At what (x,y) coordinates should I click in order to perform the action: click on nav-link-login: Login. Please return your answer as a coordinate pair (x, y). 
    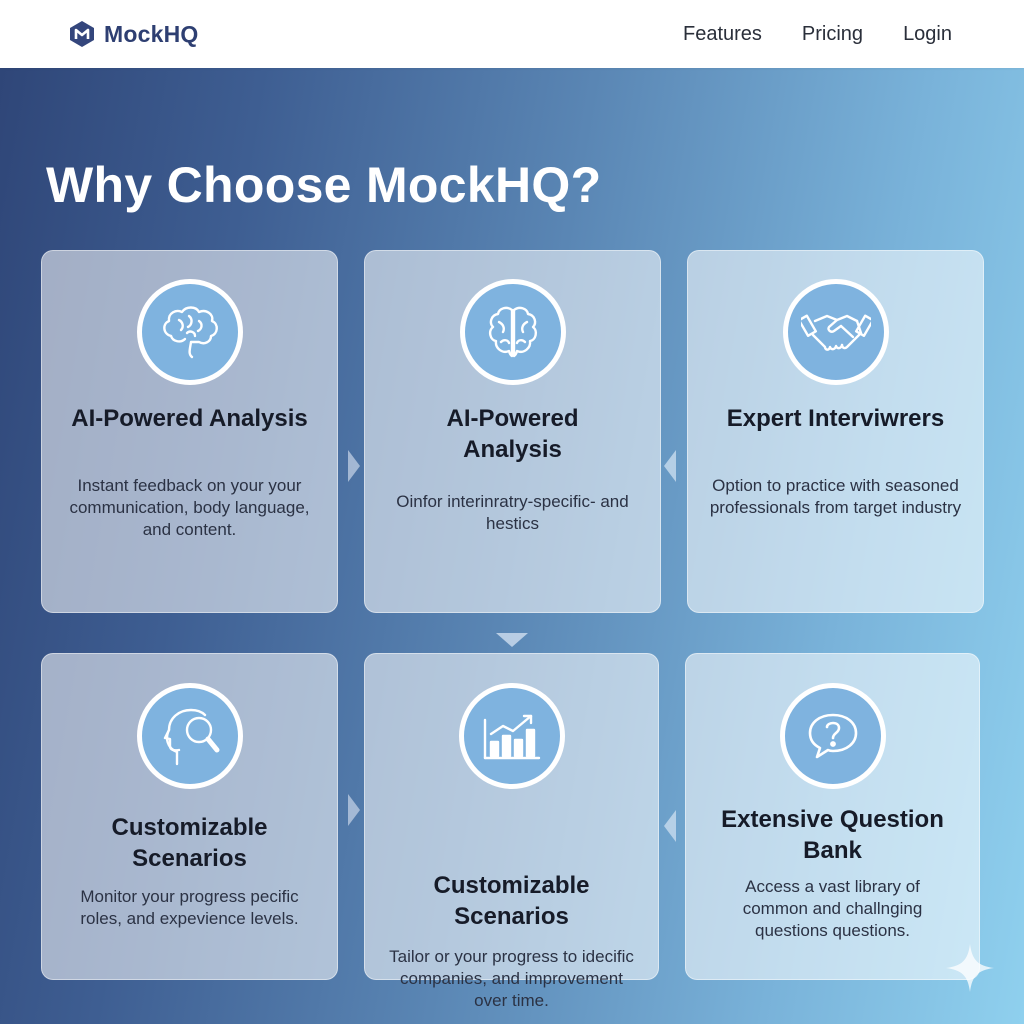
    Looking at the image, I should click on (927, 34).